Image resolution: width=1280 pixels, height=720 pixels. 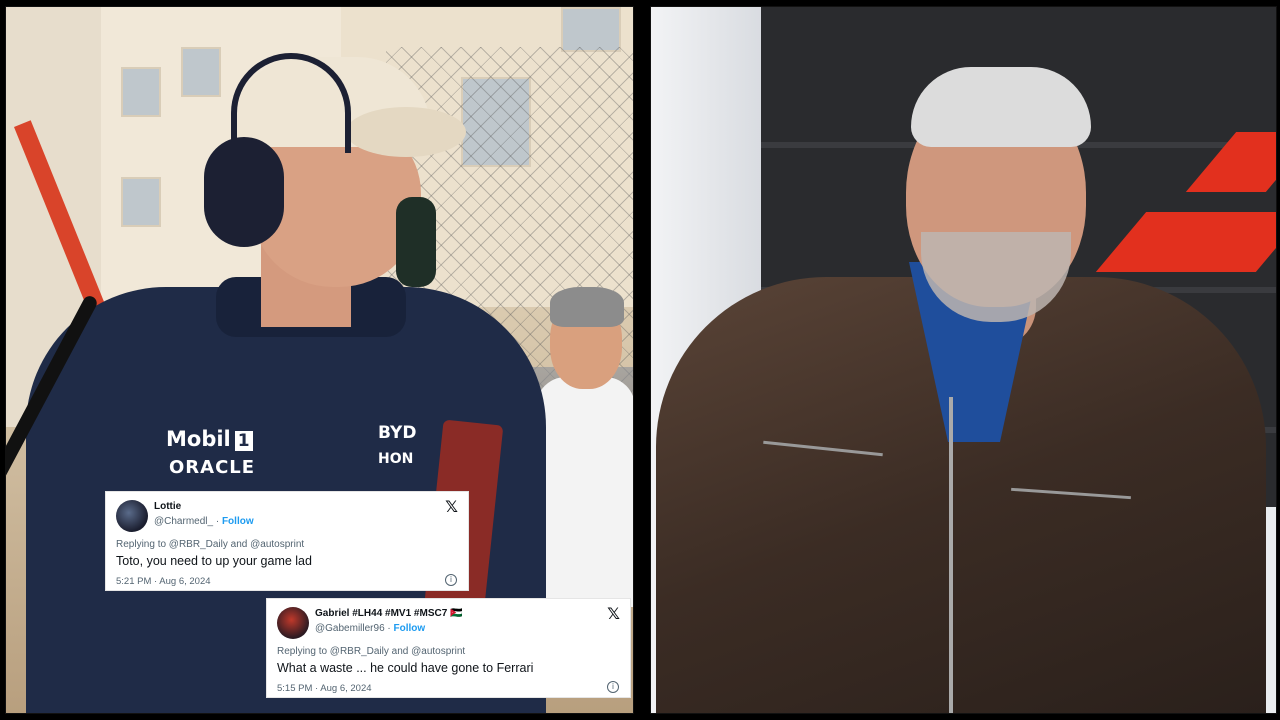 What do you see at coordinates (397, 433) in the screenshot?
I see `byd-logo: BYD` at bounding box center [397, 433].